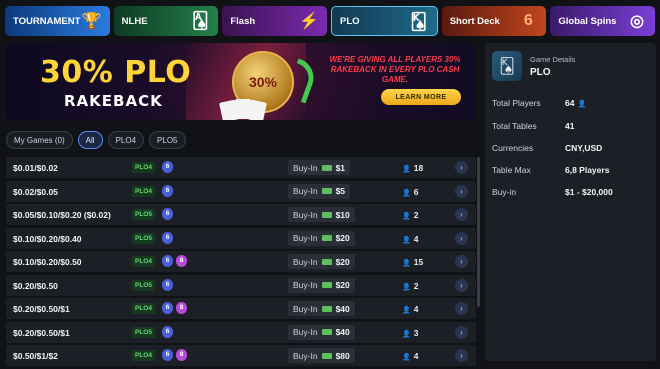 The image size is (660, 369). I want to click on row-game-tag: PLO5, so click(143, 285).